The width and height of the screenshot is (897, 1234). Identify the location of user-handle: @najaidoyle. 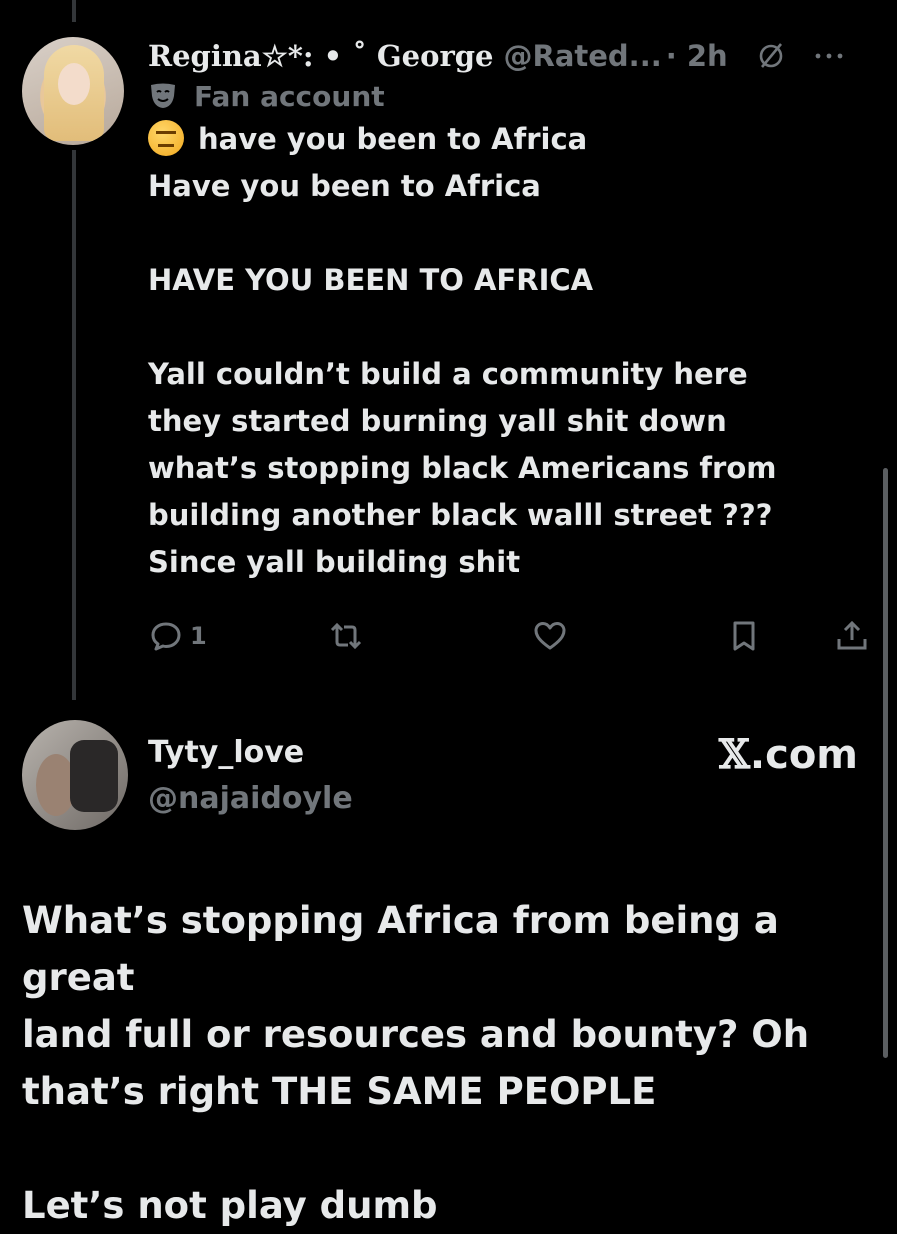
(503, 799).